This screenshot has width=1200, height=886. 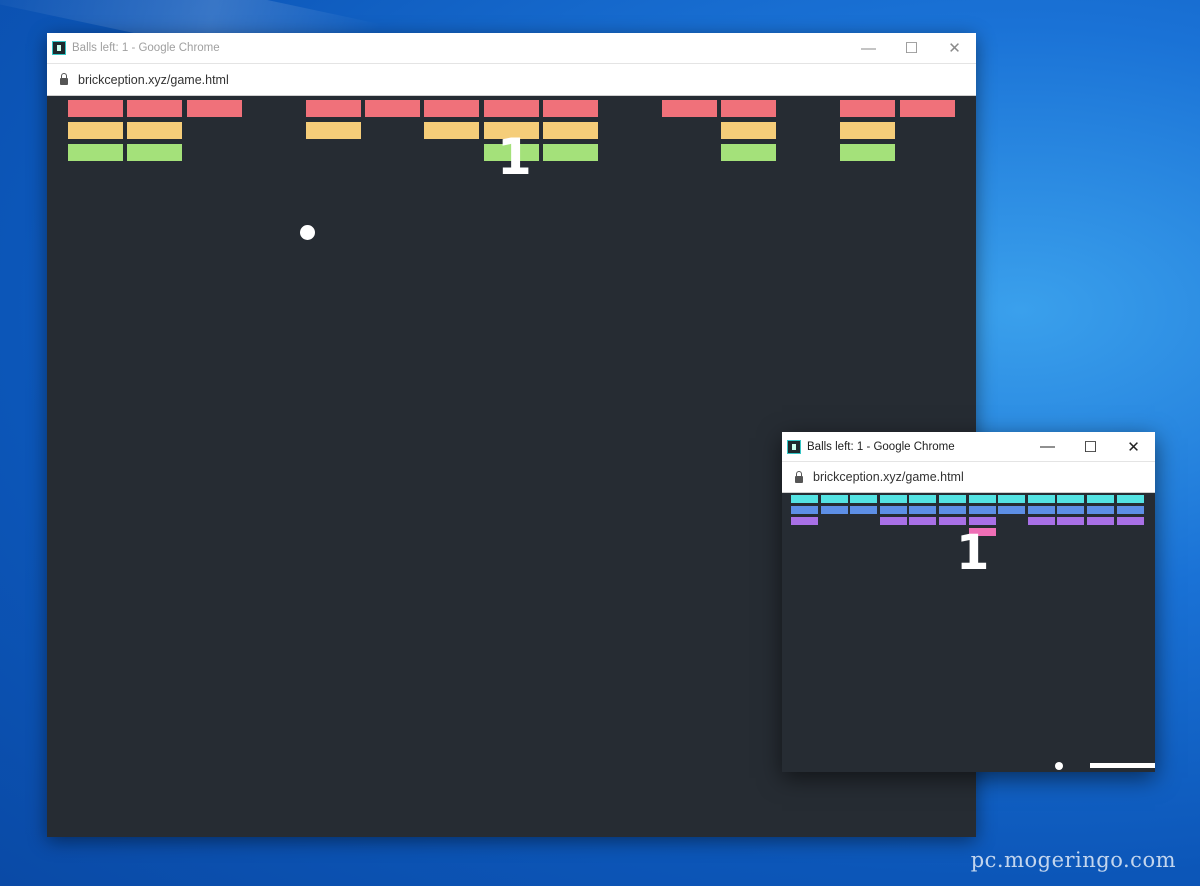 What do you see at coordinates (968, 632) in the screenshot?
I see `game-canvas: 1` at bounding box center [968, 632].